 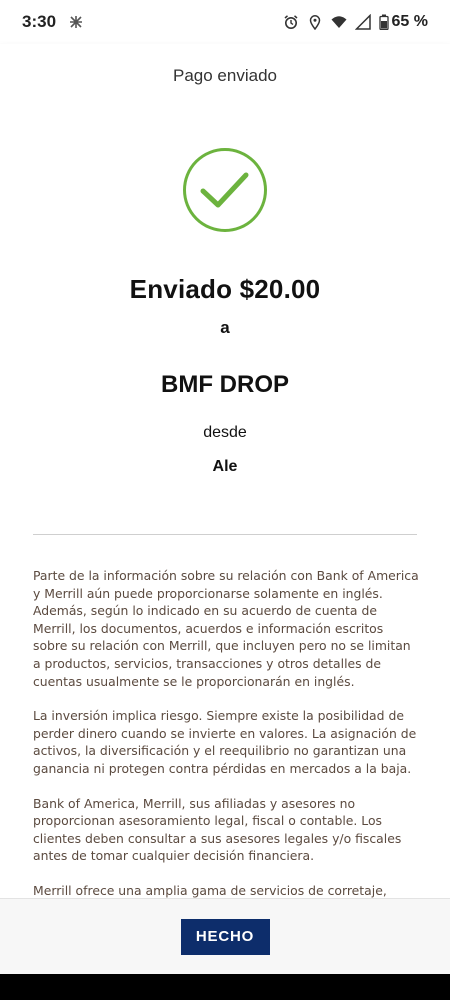 I want to click on status-left: 3:30, so click(x=53, y=22).